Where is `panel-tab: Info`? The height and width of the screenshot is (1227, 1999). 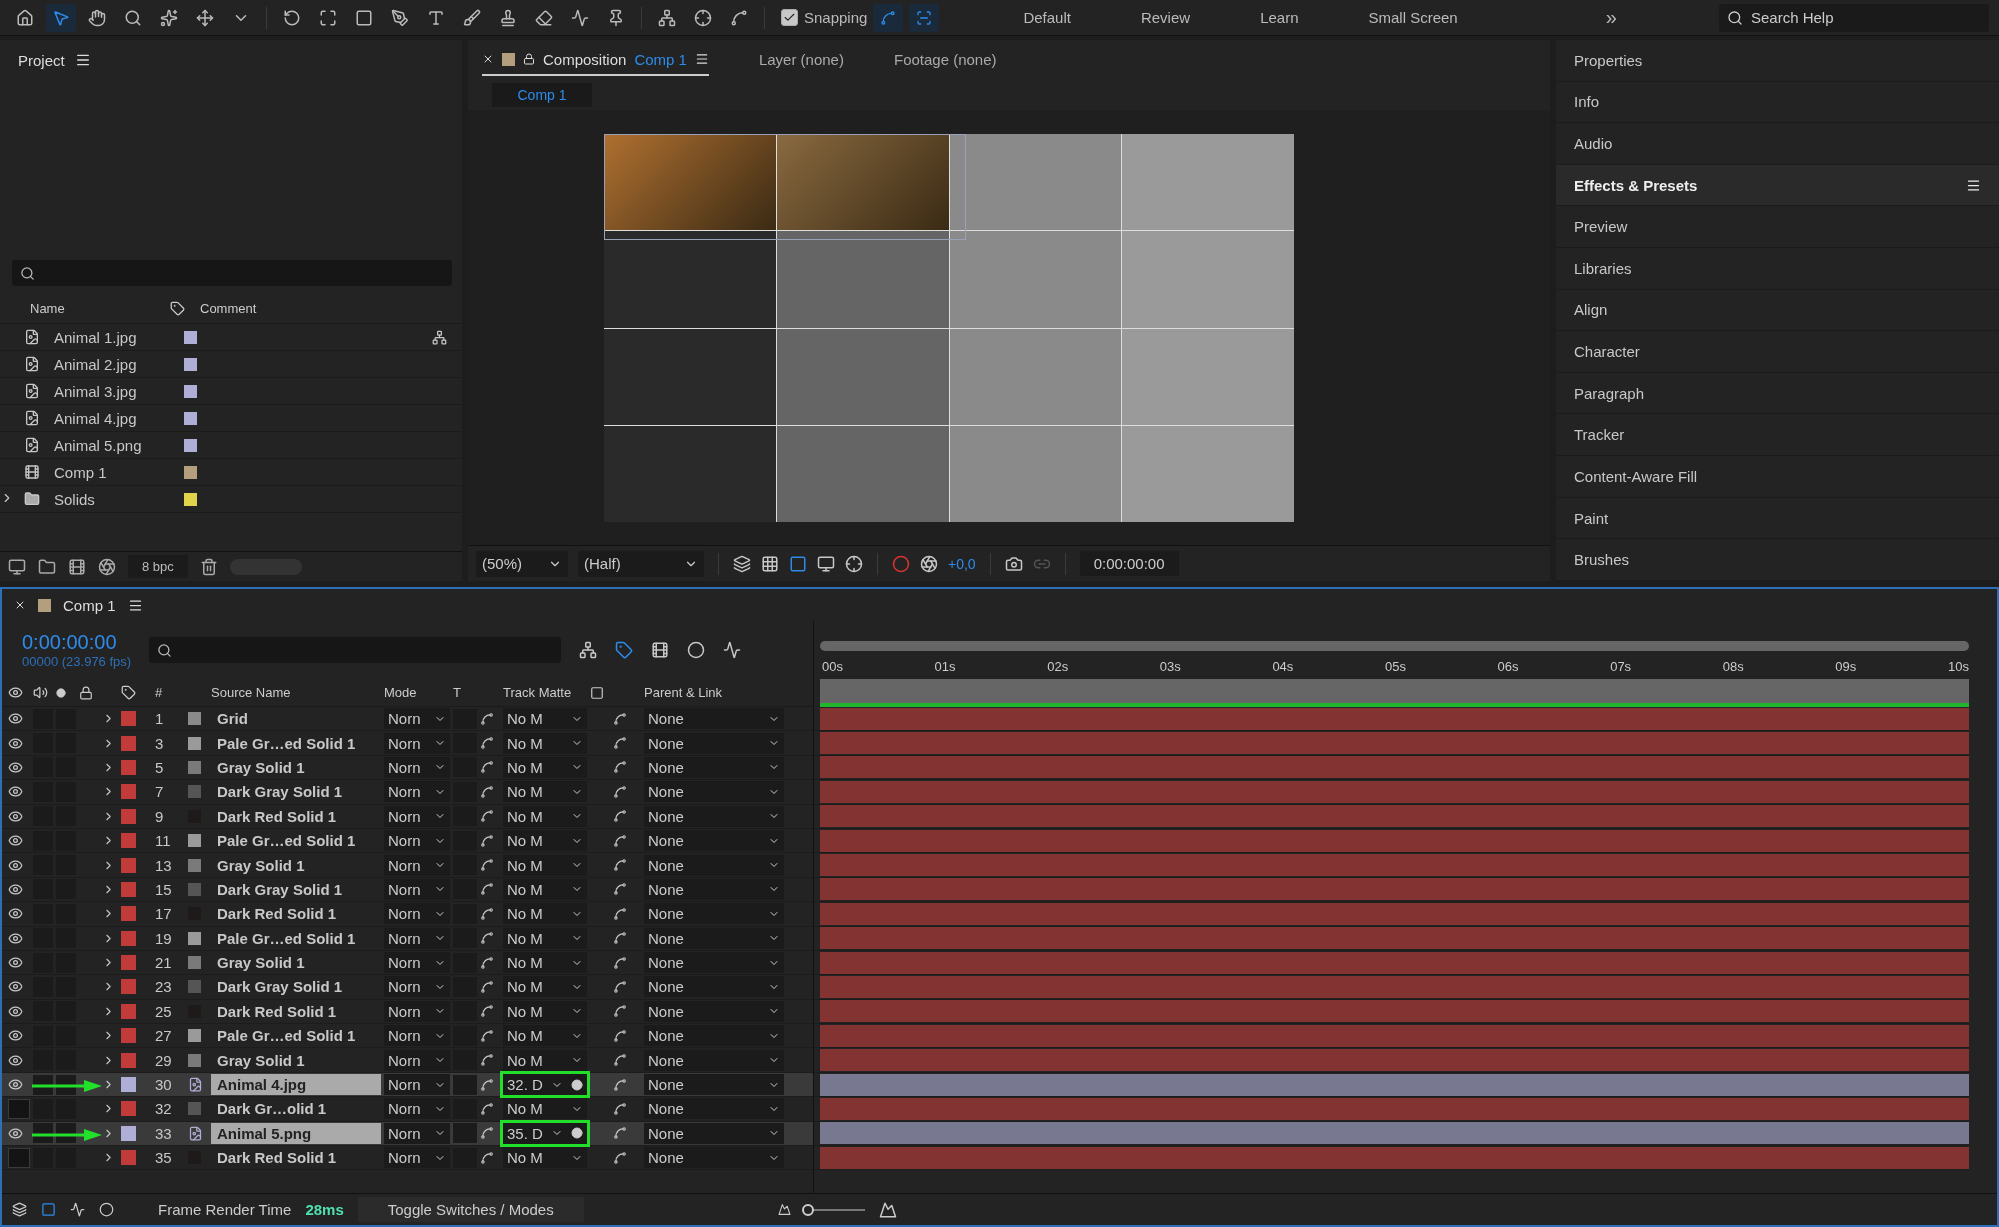
panel-tab: Info is located at coordinates (1777, 102).